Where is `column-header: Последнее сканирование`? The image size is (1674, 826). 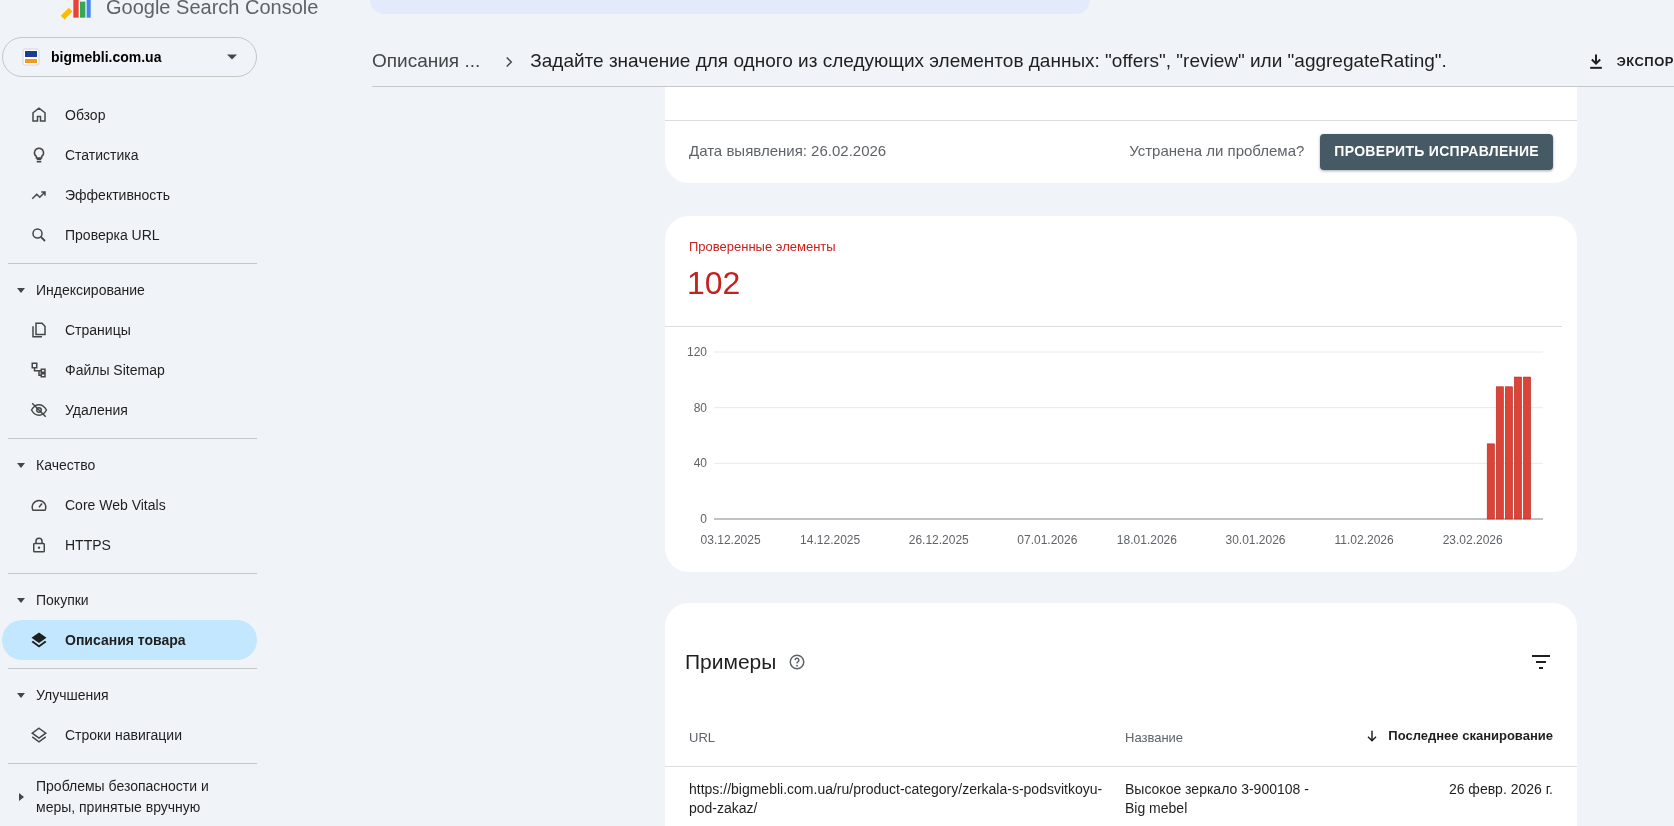 column-header: Последнее сканирование is located at coordinates (1458, 736).